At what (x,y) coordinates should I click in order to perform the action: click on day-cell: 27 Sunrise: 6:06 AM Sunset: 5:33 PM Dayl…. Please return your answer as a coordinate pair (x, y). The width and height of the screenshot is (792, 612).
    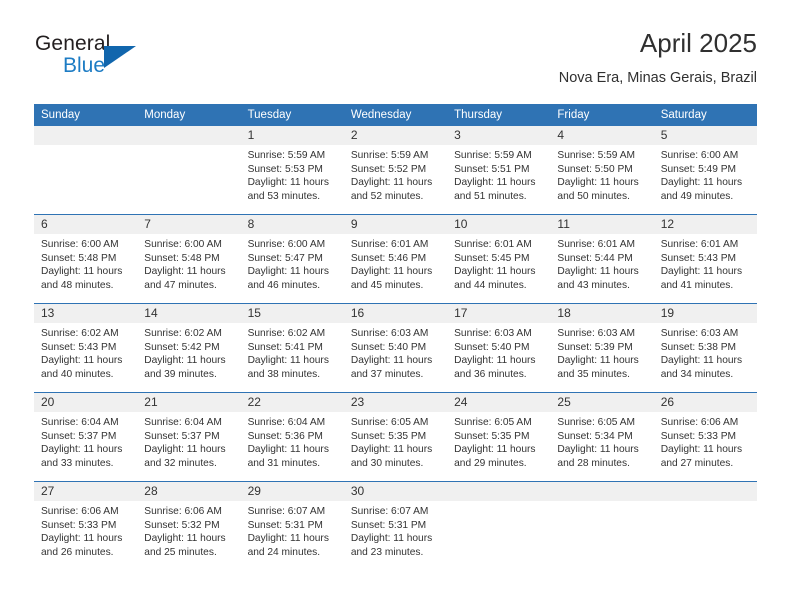
    Looking at the image, I should click on (86, 525).